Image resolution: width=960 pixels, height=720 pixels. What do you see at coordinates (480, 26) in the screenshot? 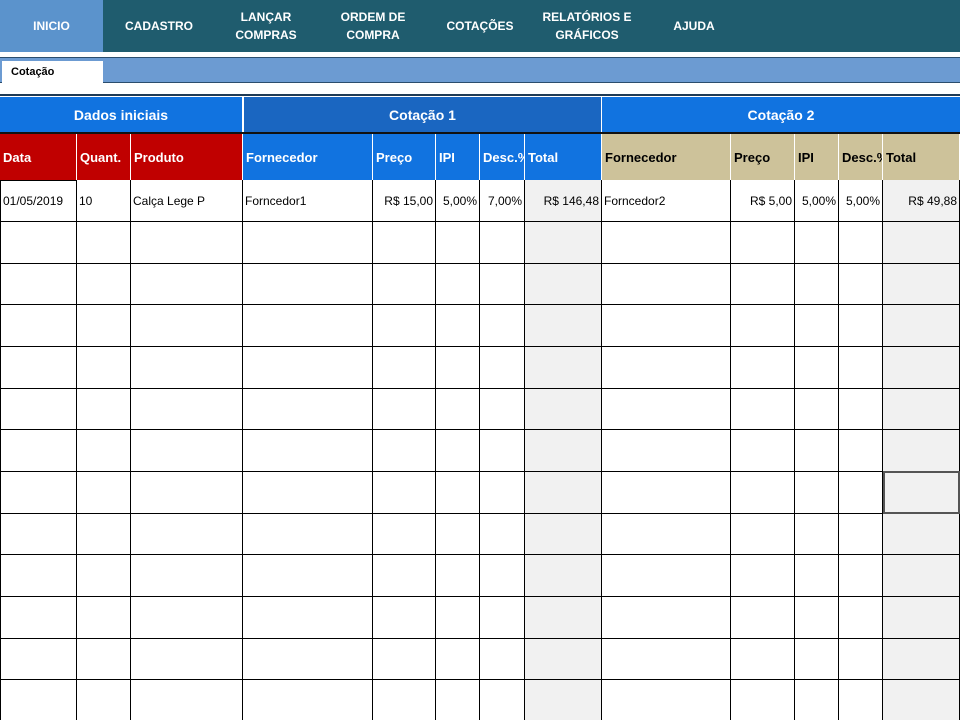
I see `nav-cotacoes: COTAÇÕES` at bounding box center [480, 26].